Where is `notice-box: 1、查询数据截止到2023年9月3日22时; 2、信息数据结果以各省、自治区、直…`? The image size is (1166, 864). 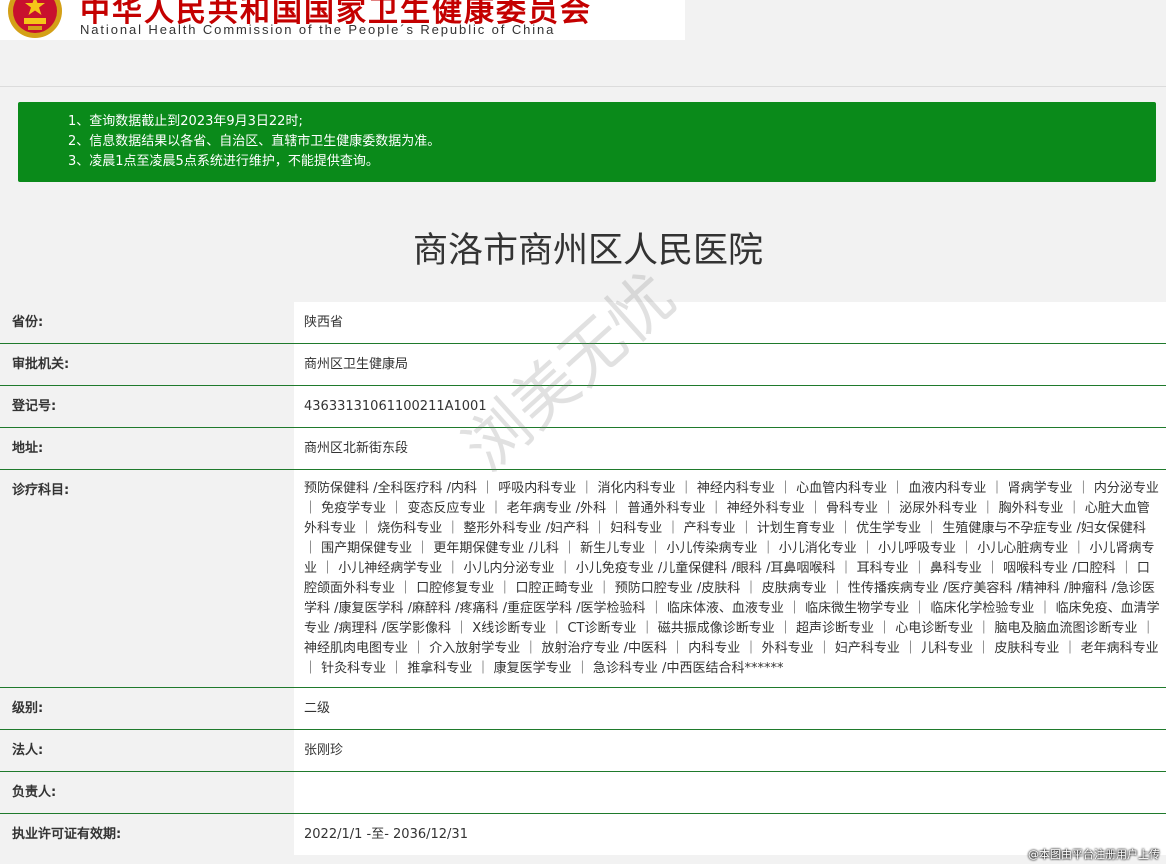
notice-box: 1、查询数据截止到2023年9月3日22时; 2、信息数据结果以各省、自治区、直… is located at coordinates (587, 142).